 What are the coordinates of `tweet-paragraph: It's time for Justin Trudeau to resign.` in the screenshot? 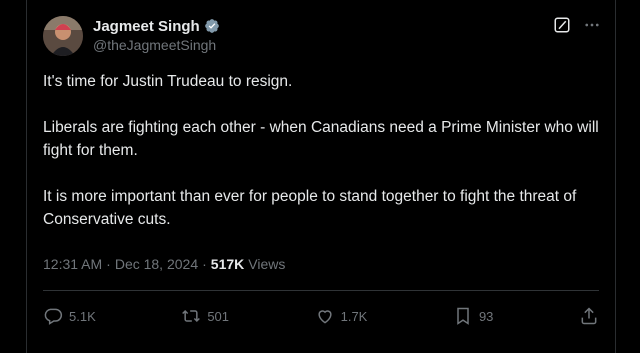 It's located at (168, 81).